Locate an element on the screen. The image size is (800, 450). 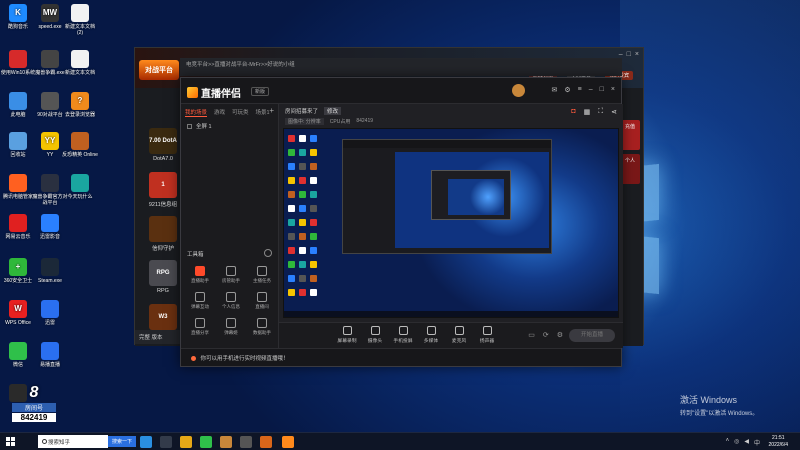
file-explorer-icon is located at coordinates (186, 442).